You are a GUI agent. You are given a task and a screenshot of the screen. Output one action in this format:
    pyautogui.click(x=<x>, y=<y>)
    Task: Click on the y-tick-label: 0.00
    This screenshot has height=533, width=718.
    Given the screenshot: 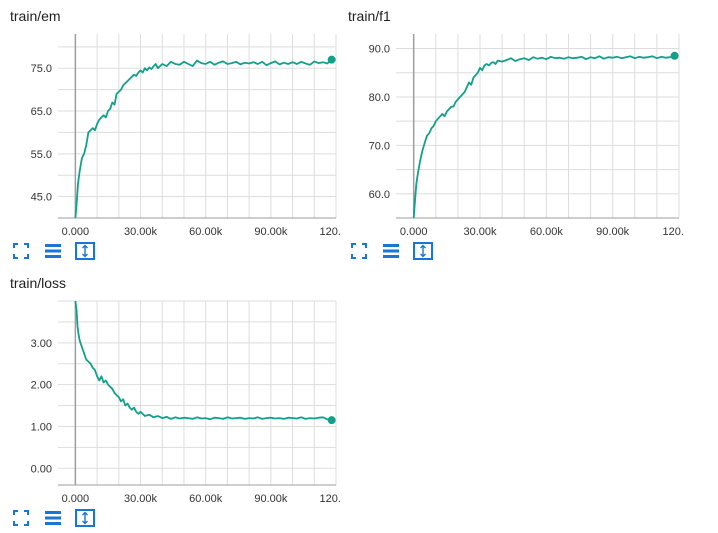 What is the action you would take?
    pyautogui.click(x=41, y=469)
    